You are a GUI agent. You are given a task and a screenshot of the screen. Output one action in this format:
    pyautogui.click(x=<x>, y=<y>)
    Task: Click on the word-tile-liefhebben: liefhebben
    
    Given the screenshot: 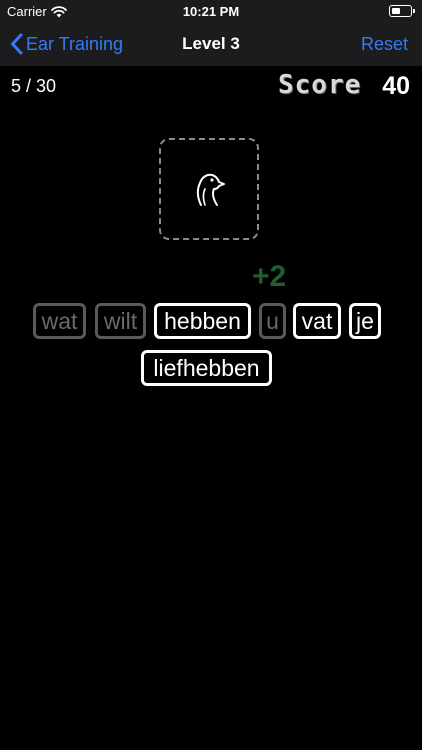 What is the action you would take?
    pyautogui.click(x=206, y=368)
    